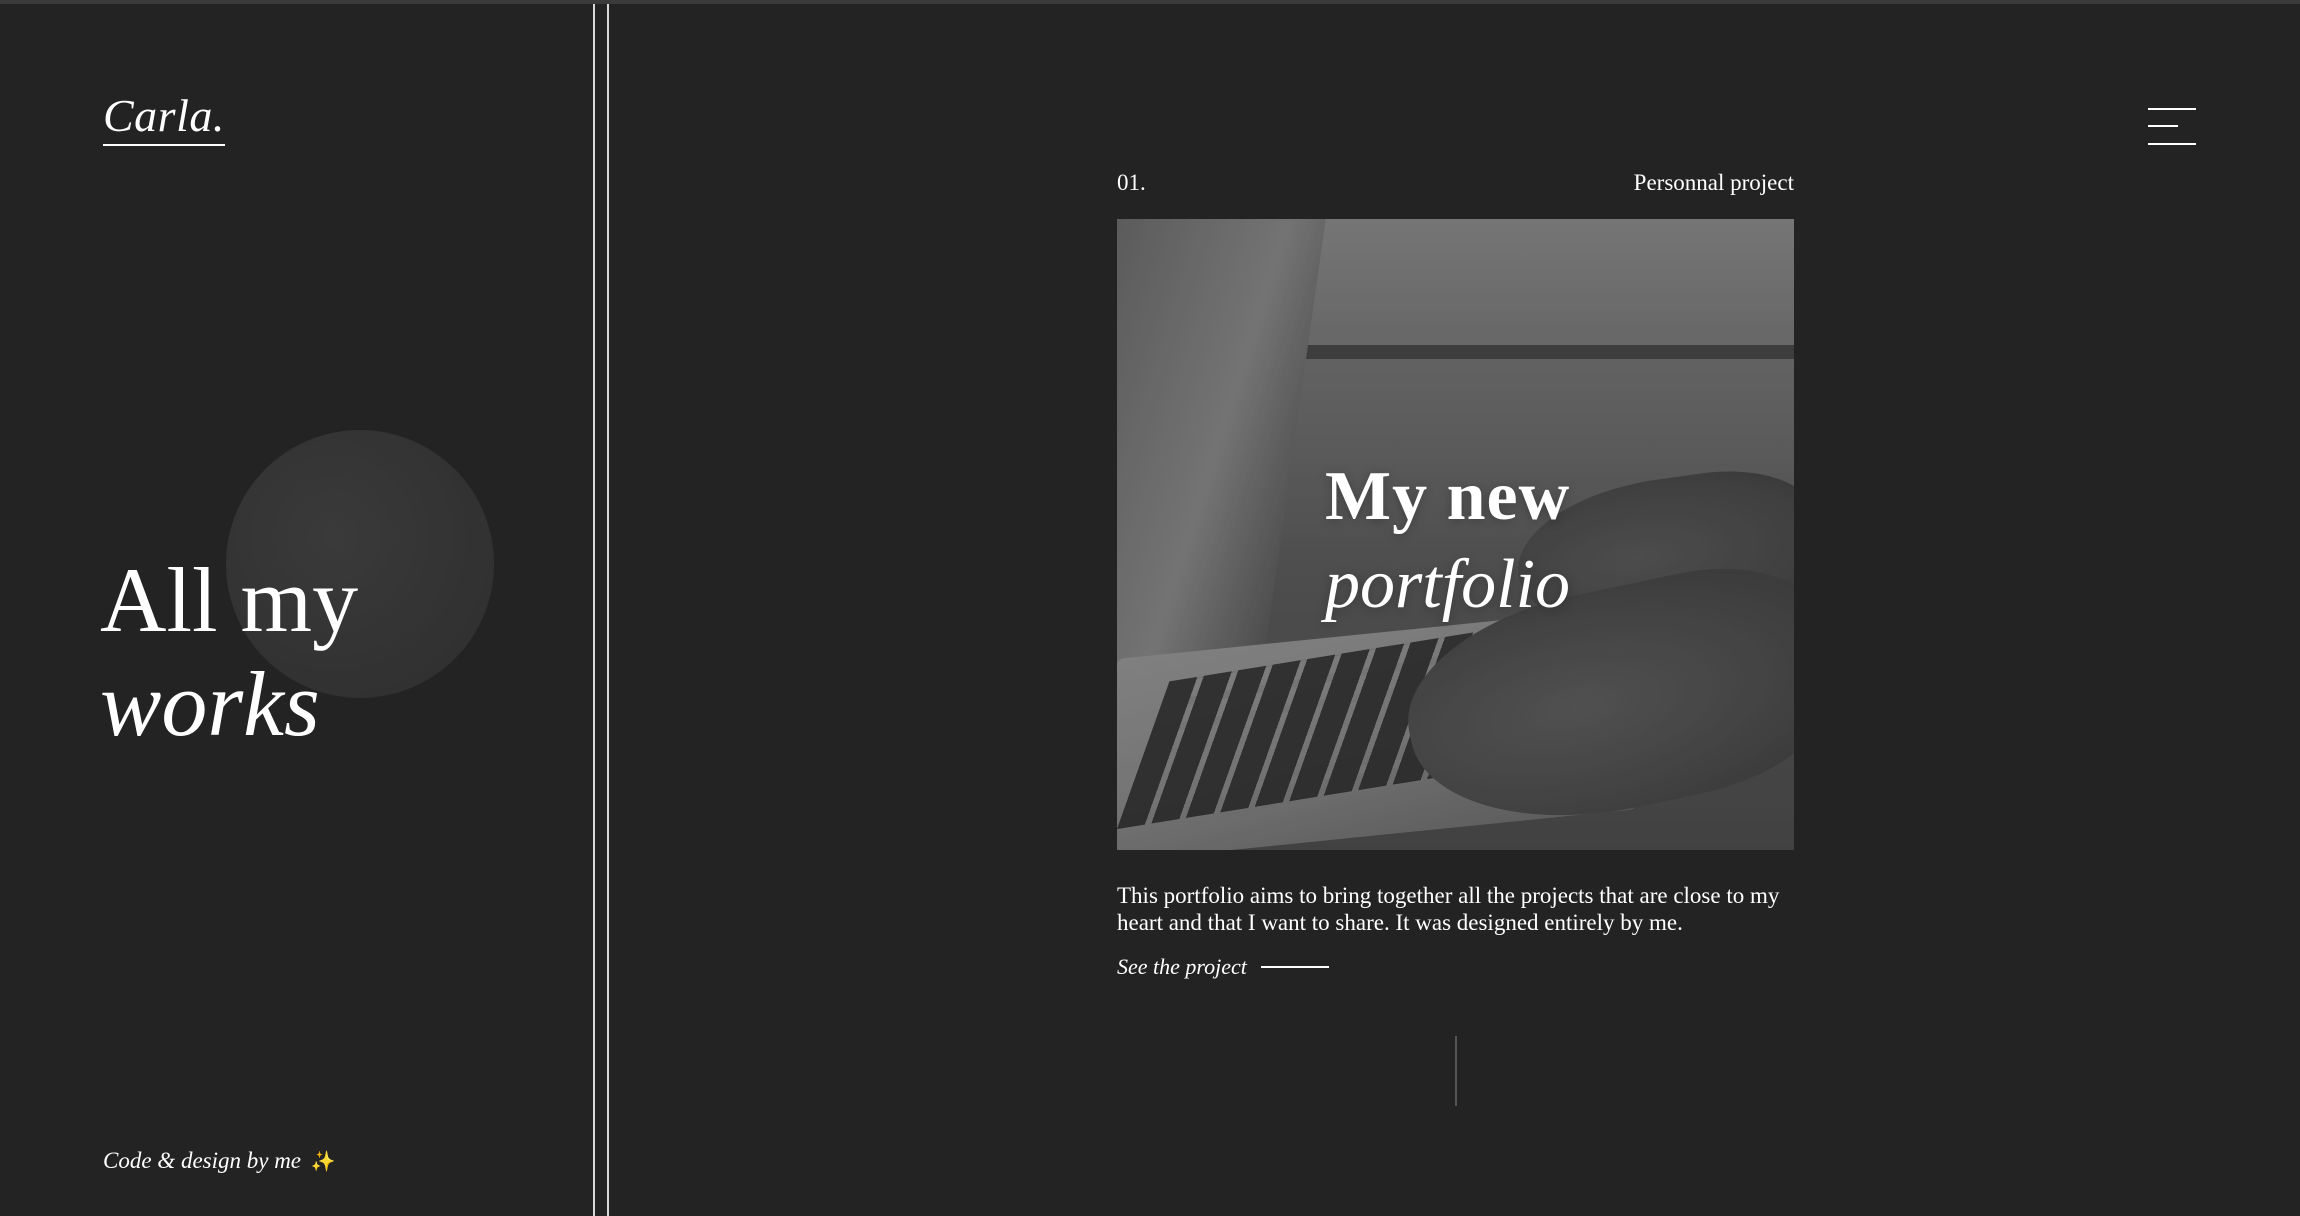 The width and height of the screenshot is (2300, 1216). I want to click on divider-line-left, so click(594, 610).